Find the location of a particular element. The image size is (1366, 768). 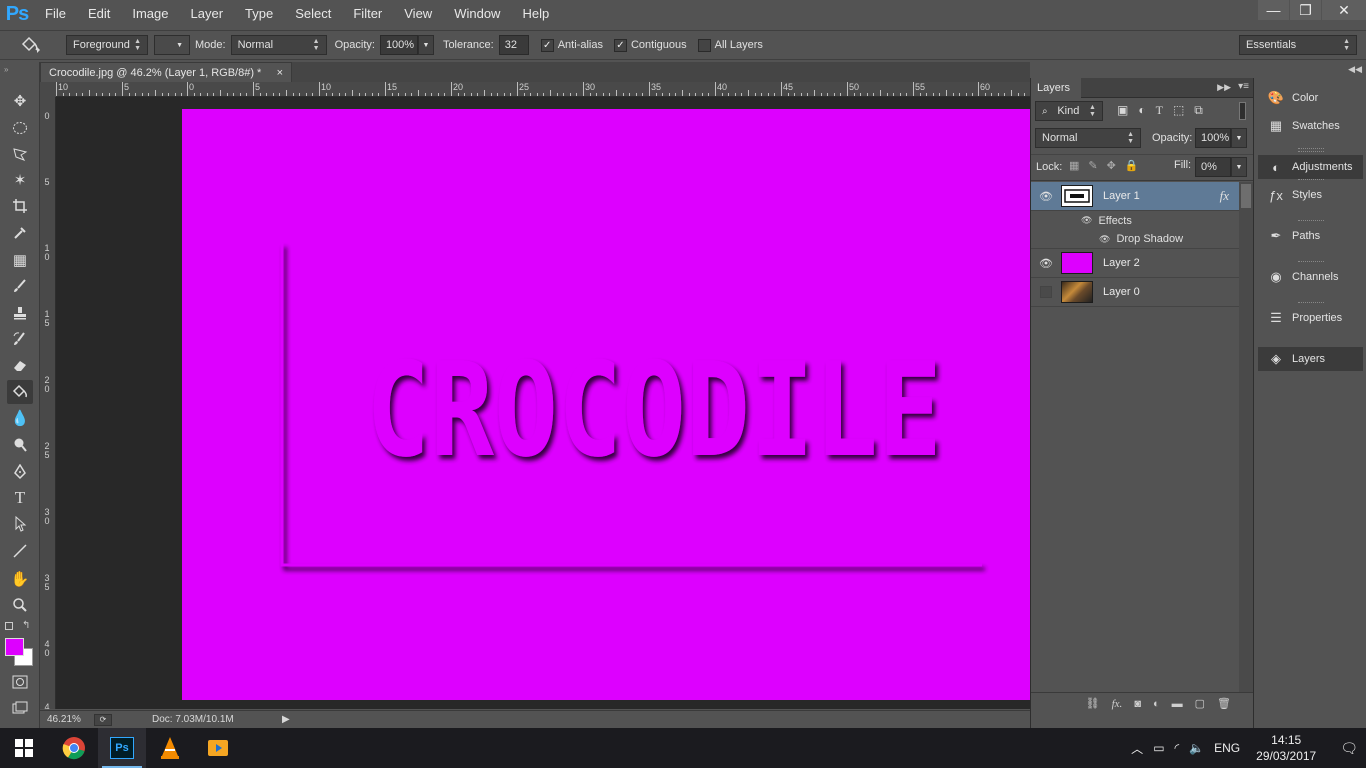

fill-source-dropdown: Foreground ▲ ▼ is located at coordinates (107, 45).